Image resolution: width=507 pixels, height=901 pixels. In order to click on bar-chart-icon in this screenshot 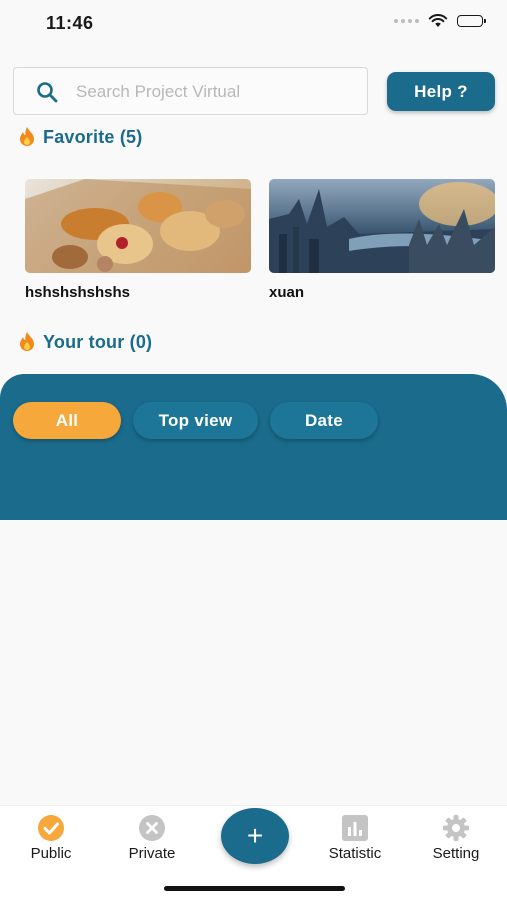, I will do `click(355, 828)`.